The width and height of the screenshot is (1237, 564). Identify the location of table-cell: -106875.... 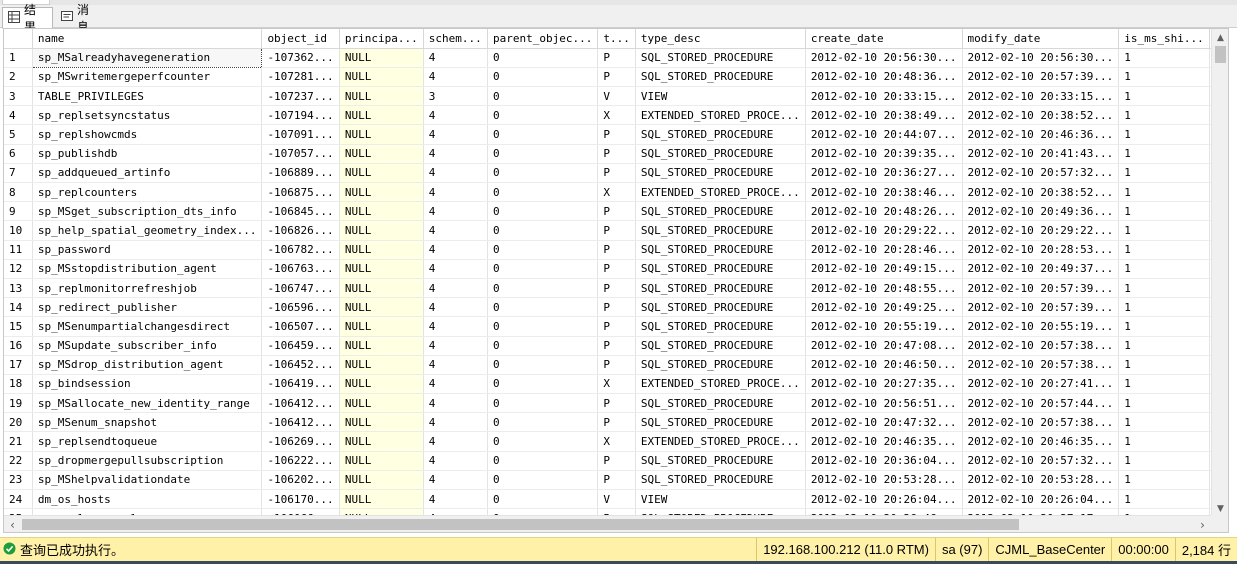
(300, 192).